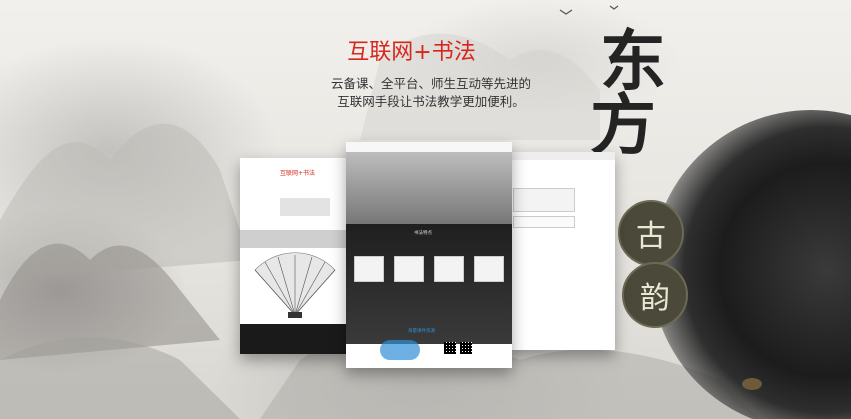 The height and width of the screenshot is (419, 851). I want to click on cloud-network-icon, so click(400, 350).